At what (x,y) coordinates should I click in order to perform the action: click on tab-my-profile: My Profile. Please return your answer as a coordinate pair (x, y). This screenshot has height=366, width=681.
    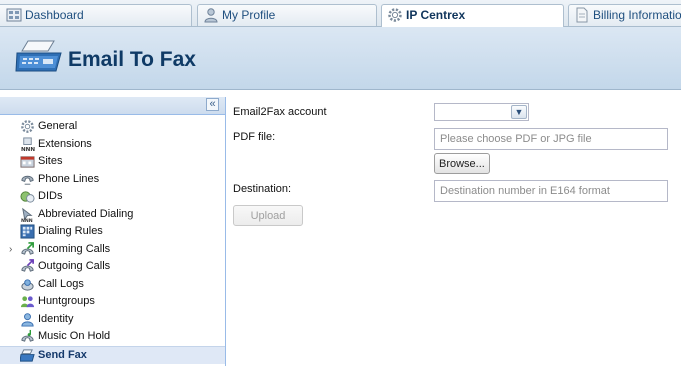
    Looking at the image, I should click on (287, 15).